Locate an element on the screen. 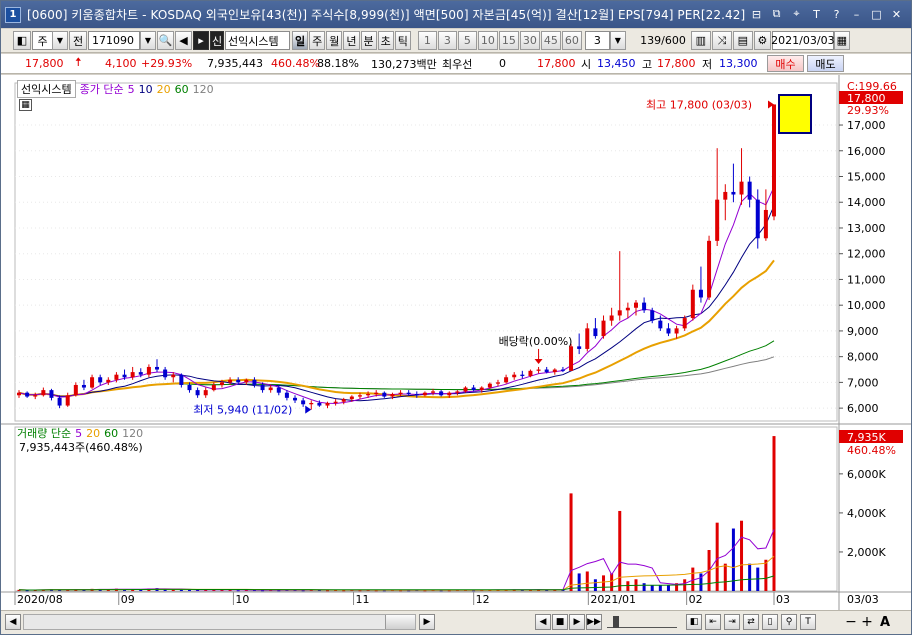  first-icon: ◀ is located at coordinates (543, 622).